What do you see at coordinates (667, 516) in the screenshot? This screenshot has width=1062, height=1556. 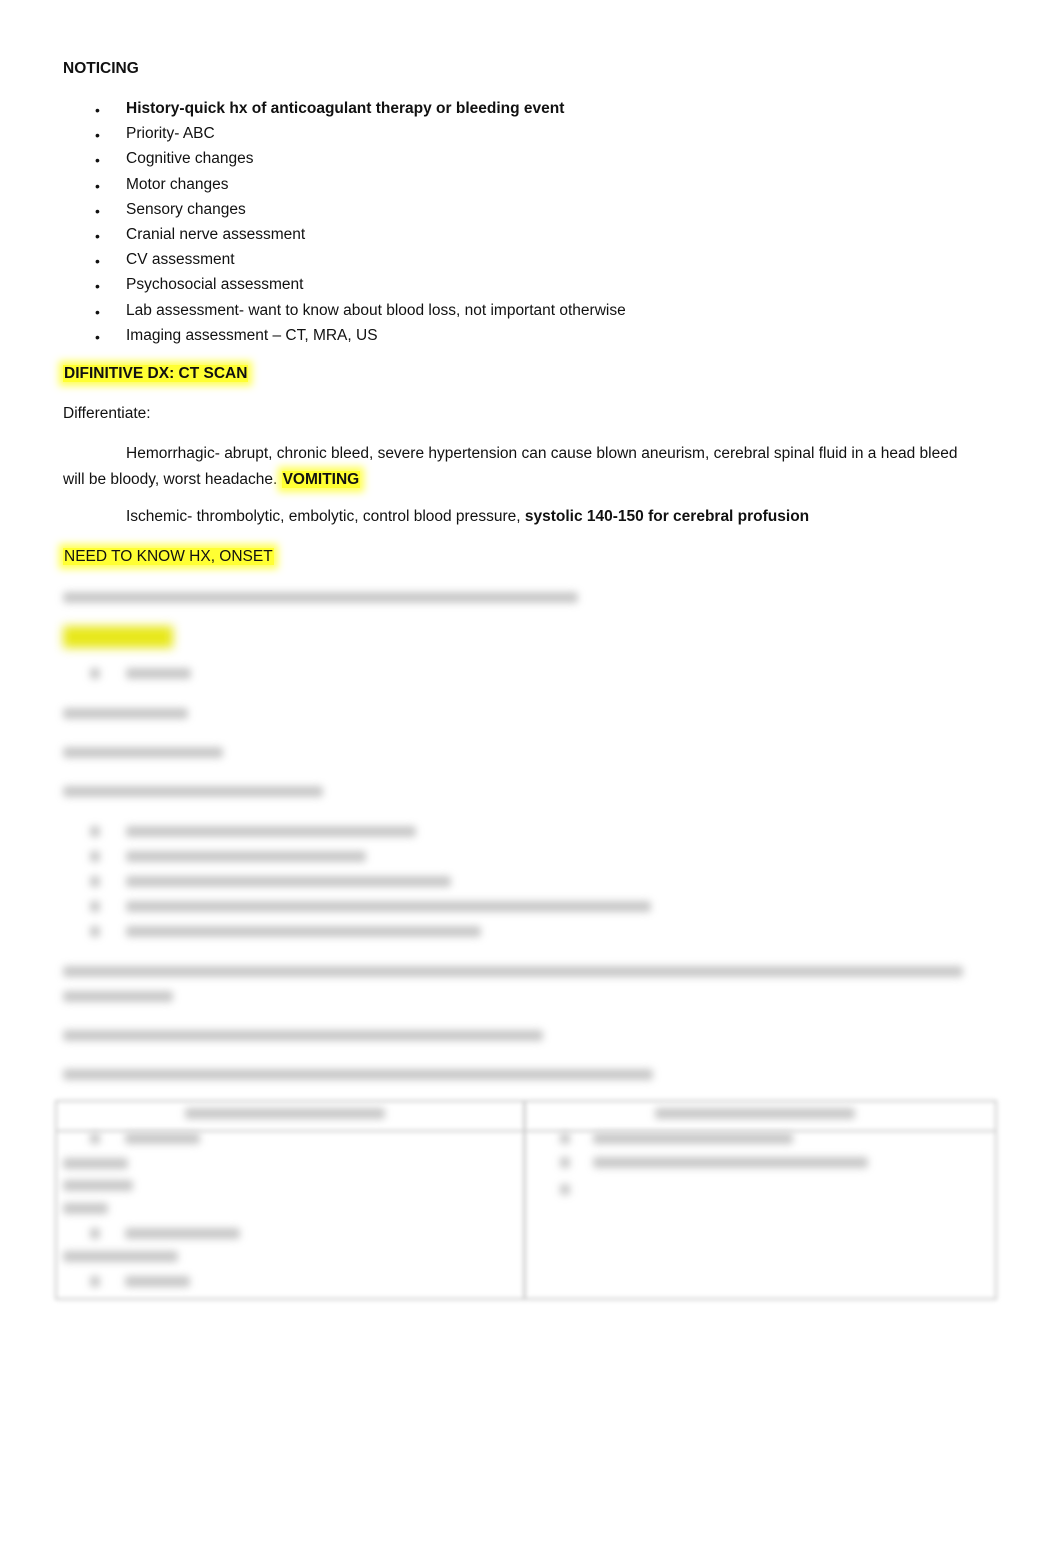 I see `systolic-emphasis: systolic 140-150 for cerebral profusion` at bounding box center [667, 516].